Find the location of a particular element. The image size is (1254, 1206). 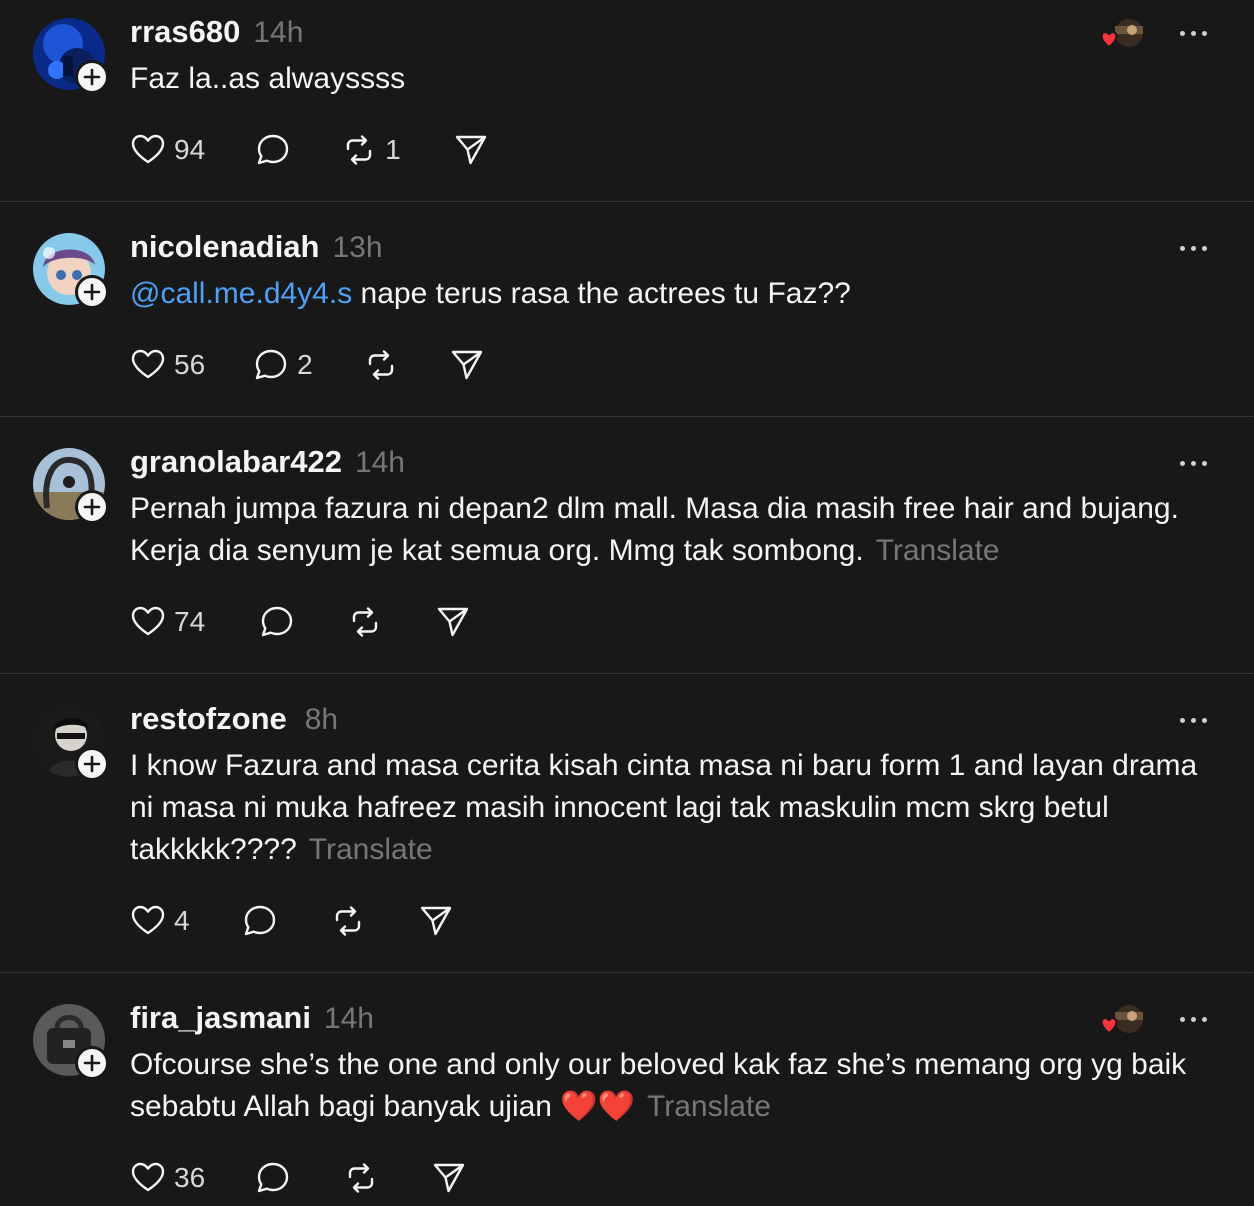

like-button: 94 is located at coordinates (167, 150).